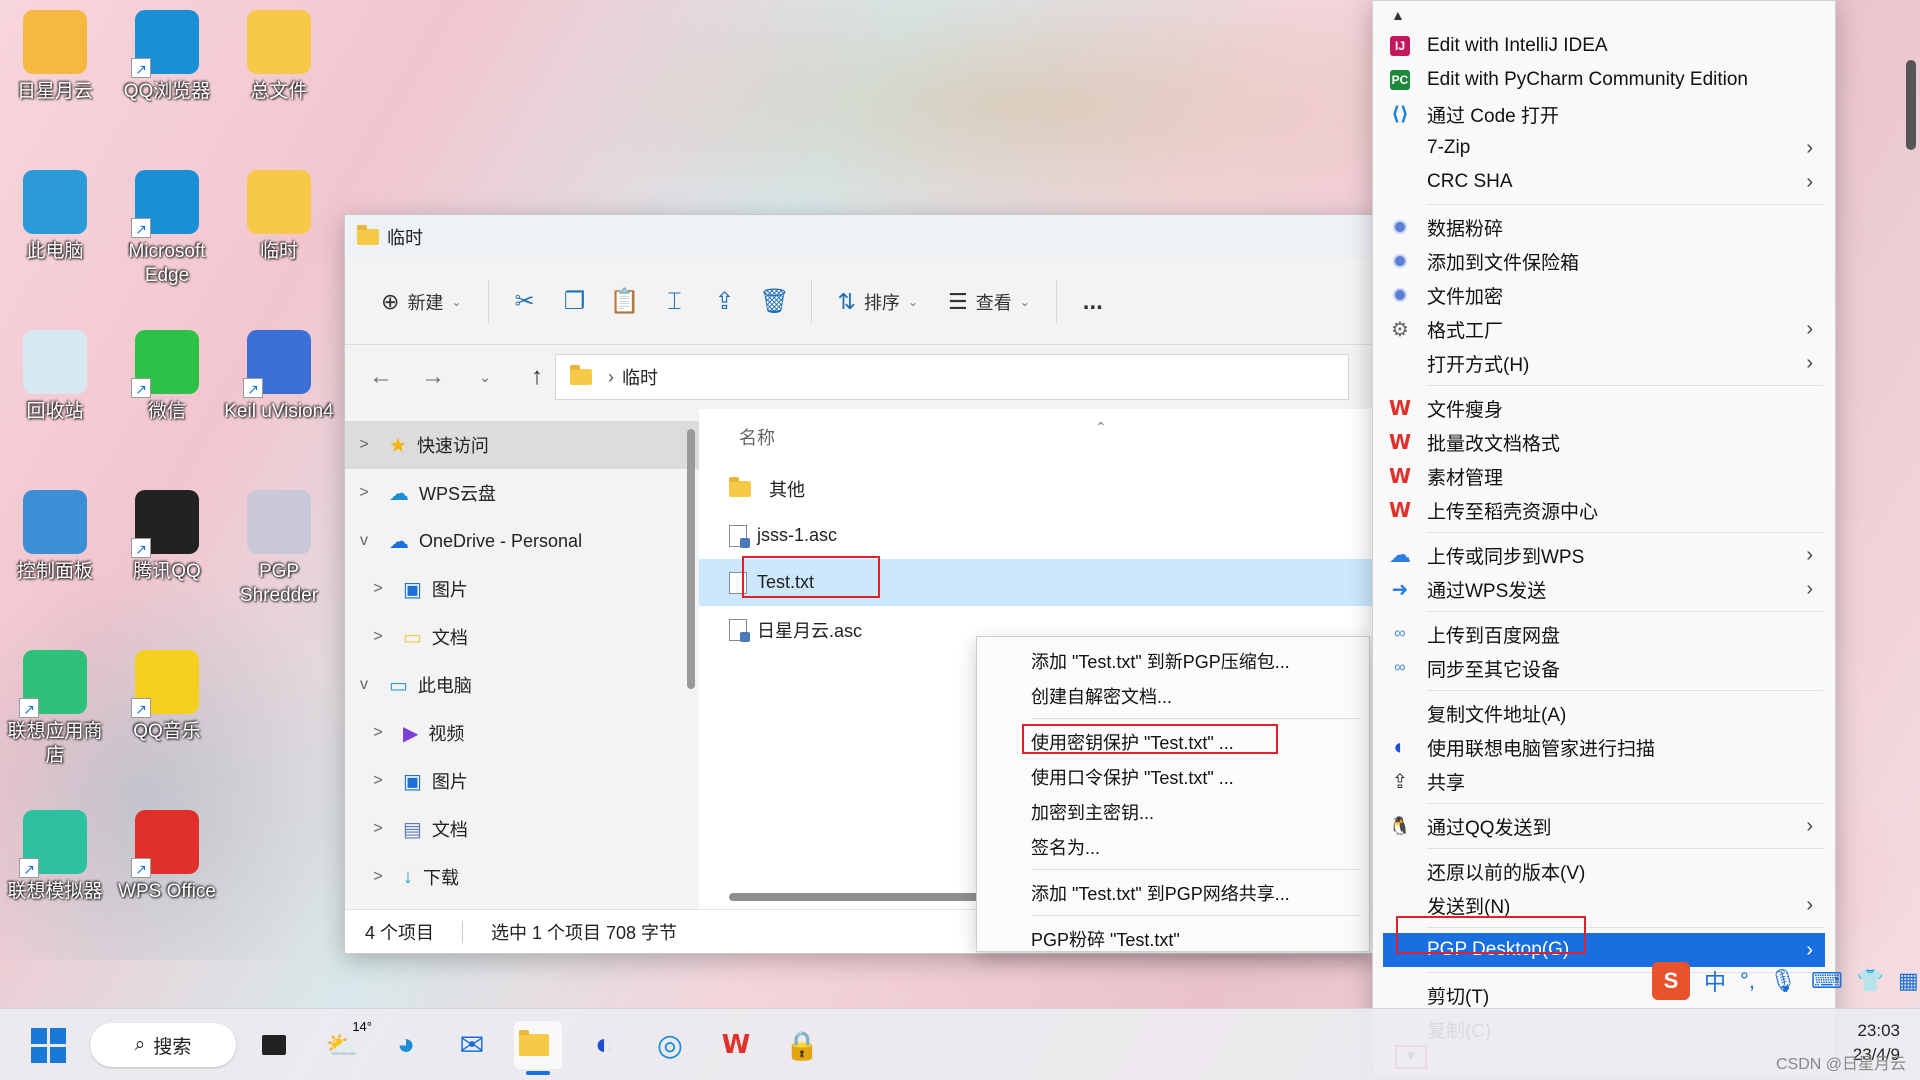 The width and height of the screenshot is (1920, 1080). What do you see at coordinates (485, 377) in the screenshot?
I see `recent-locations-chevron-icon: ⌄` at bounding box center [485, 377].